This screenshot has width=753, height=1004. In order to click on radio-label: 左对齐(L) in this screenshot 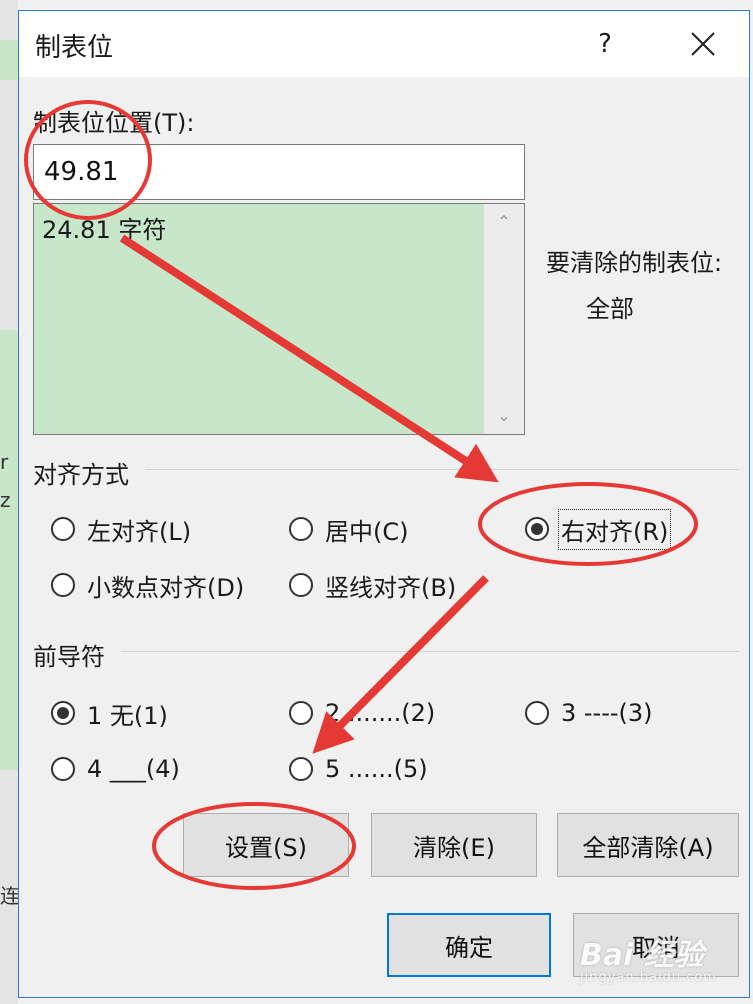, I will do `click(139, 531)`.